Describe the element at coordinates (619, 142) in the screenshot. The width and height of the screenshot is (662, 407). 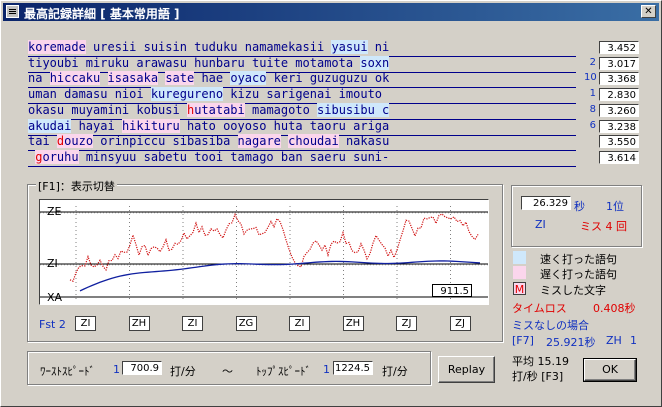
I see `line-time: 3.550` at that location.